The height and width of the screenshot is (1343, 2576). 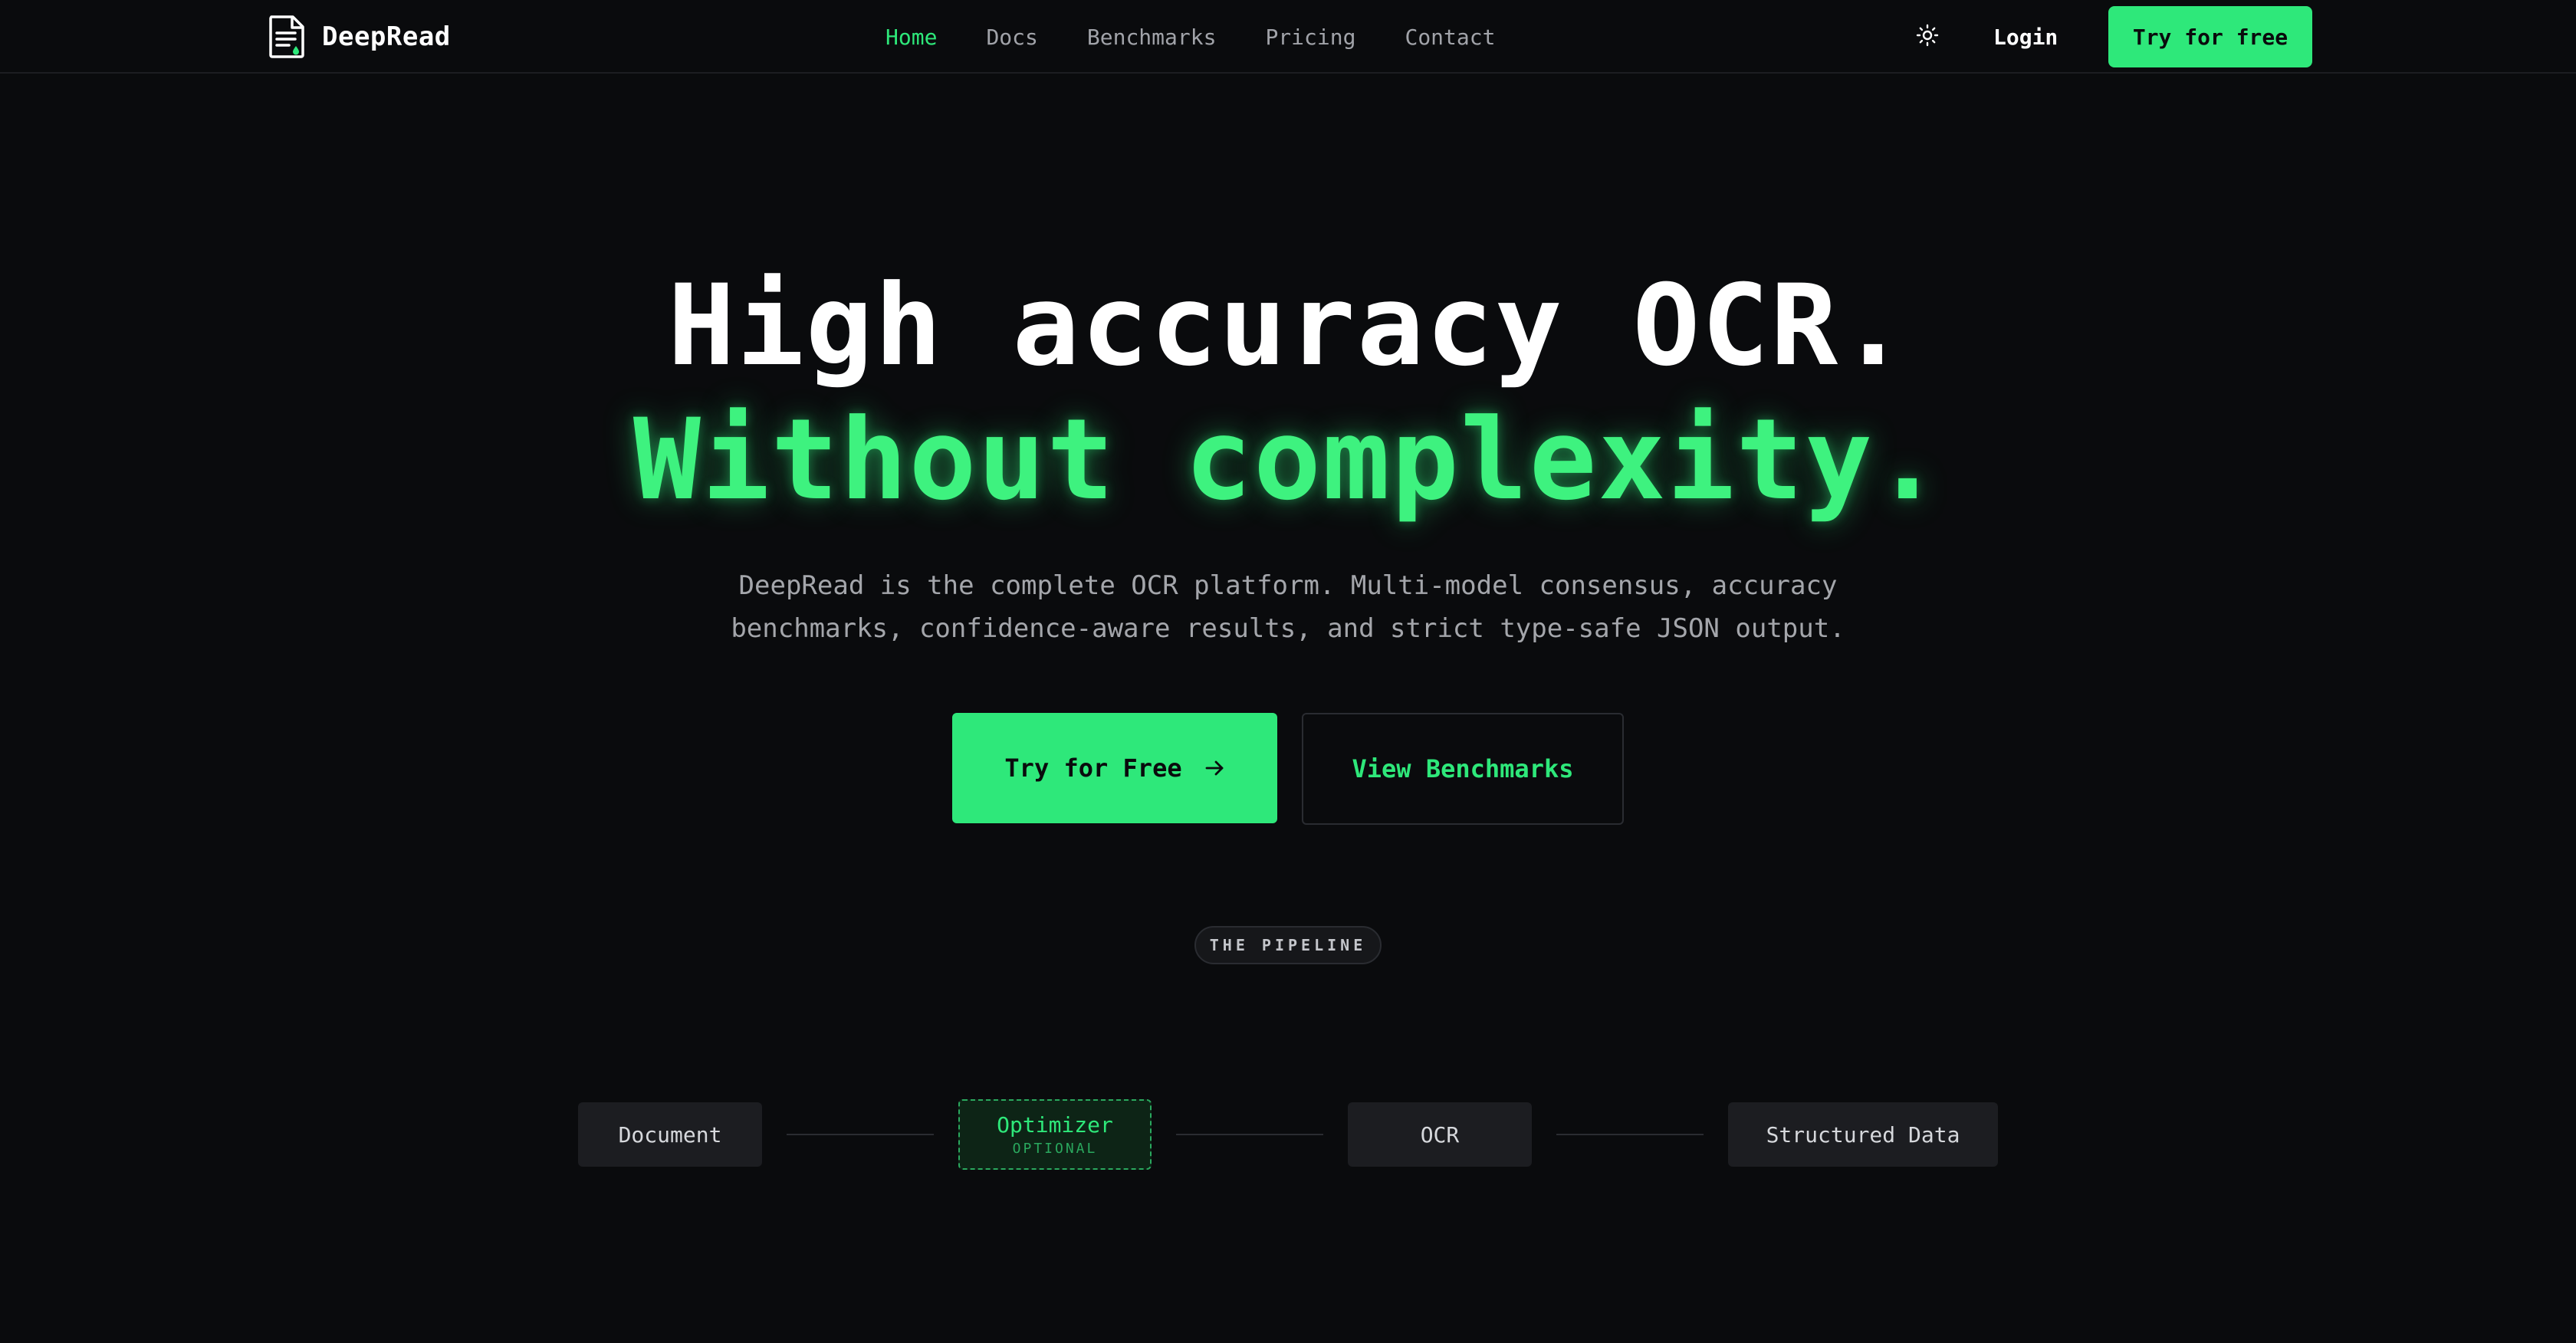 What do you see at coordinates (1450, 38) in the screenshot?
I see `nav-link-contact: Contact` at bounding box center [1450, 38].